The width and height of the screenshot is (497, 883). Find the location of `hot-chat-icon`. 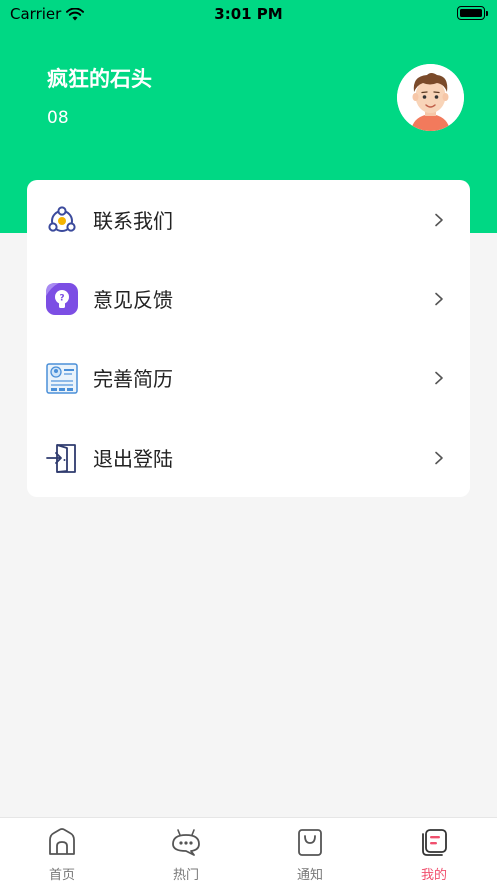

hot-chat-icon is located at coordinates (186, 842).